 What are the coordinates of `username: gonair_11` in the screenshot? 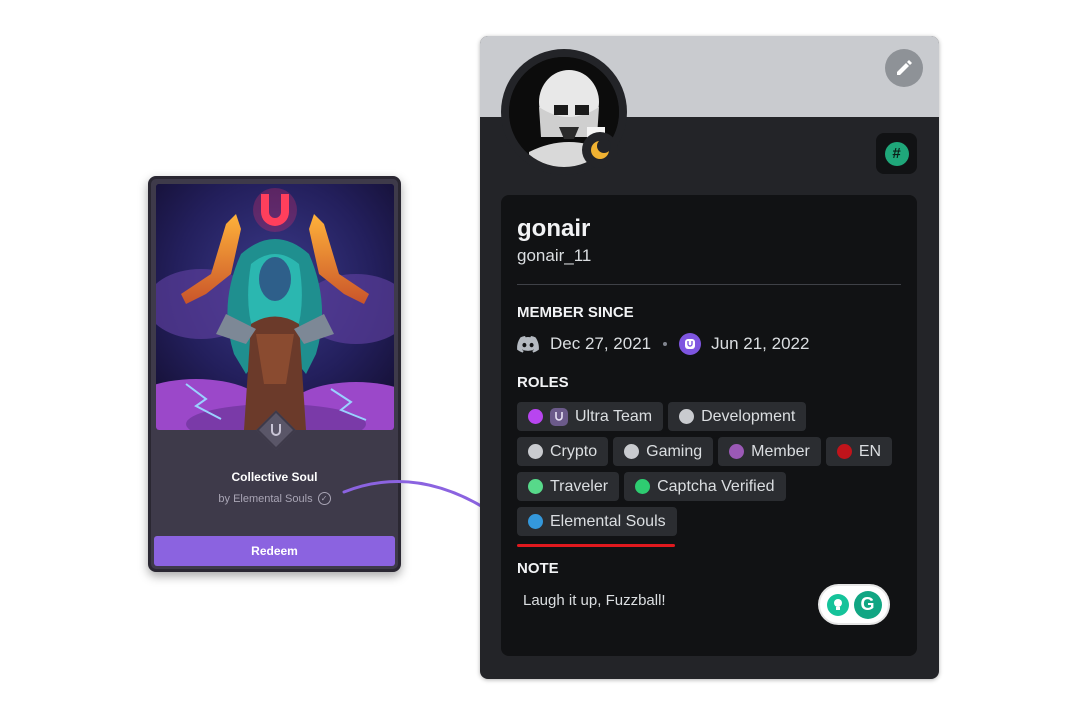 It's located at (554, 255).